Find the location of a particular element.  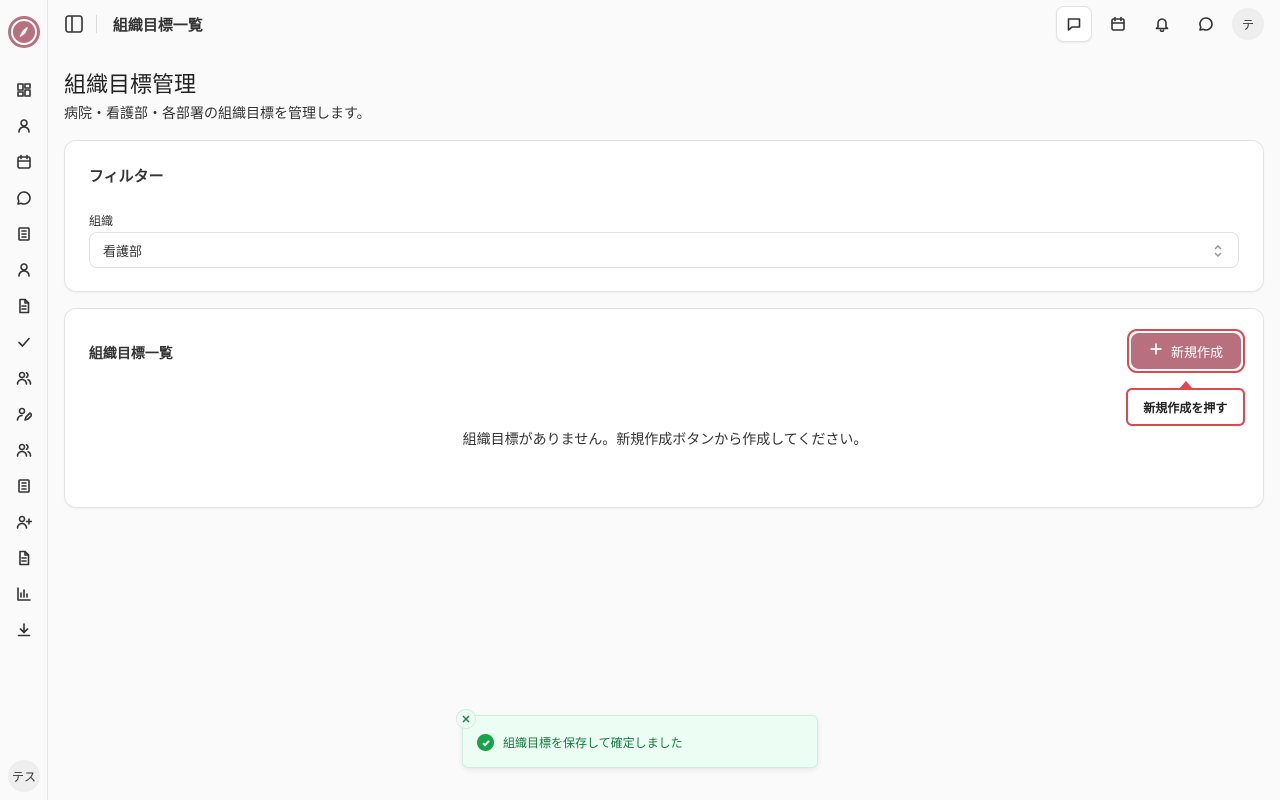

toast-message: 組織目標を保存して確定しました is located at coordinates (593, 743).